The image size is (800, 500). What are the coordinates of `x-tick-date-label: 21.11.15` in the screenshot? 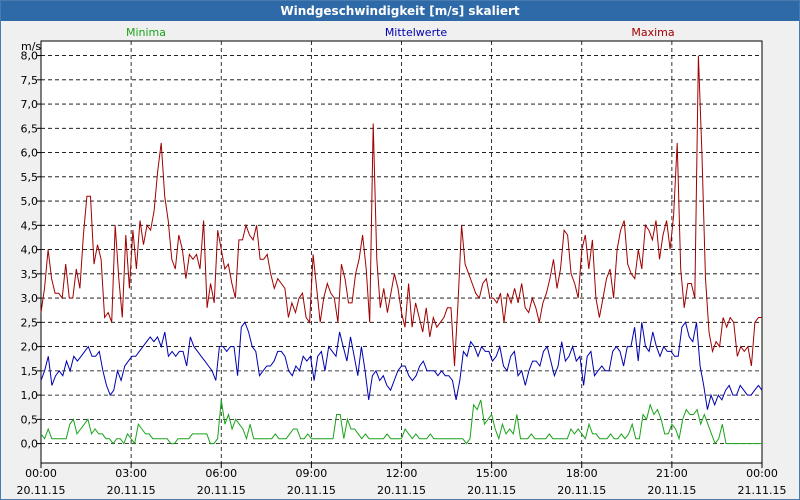 It's located at (762, 490).